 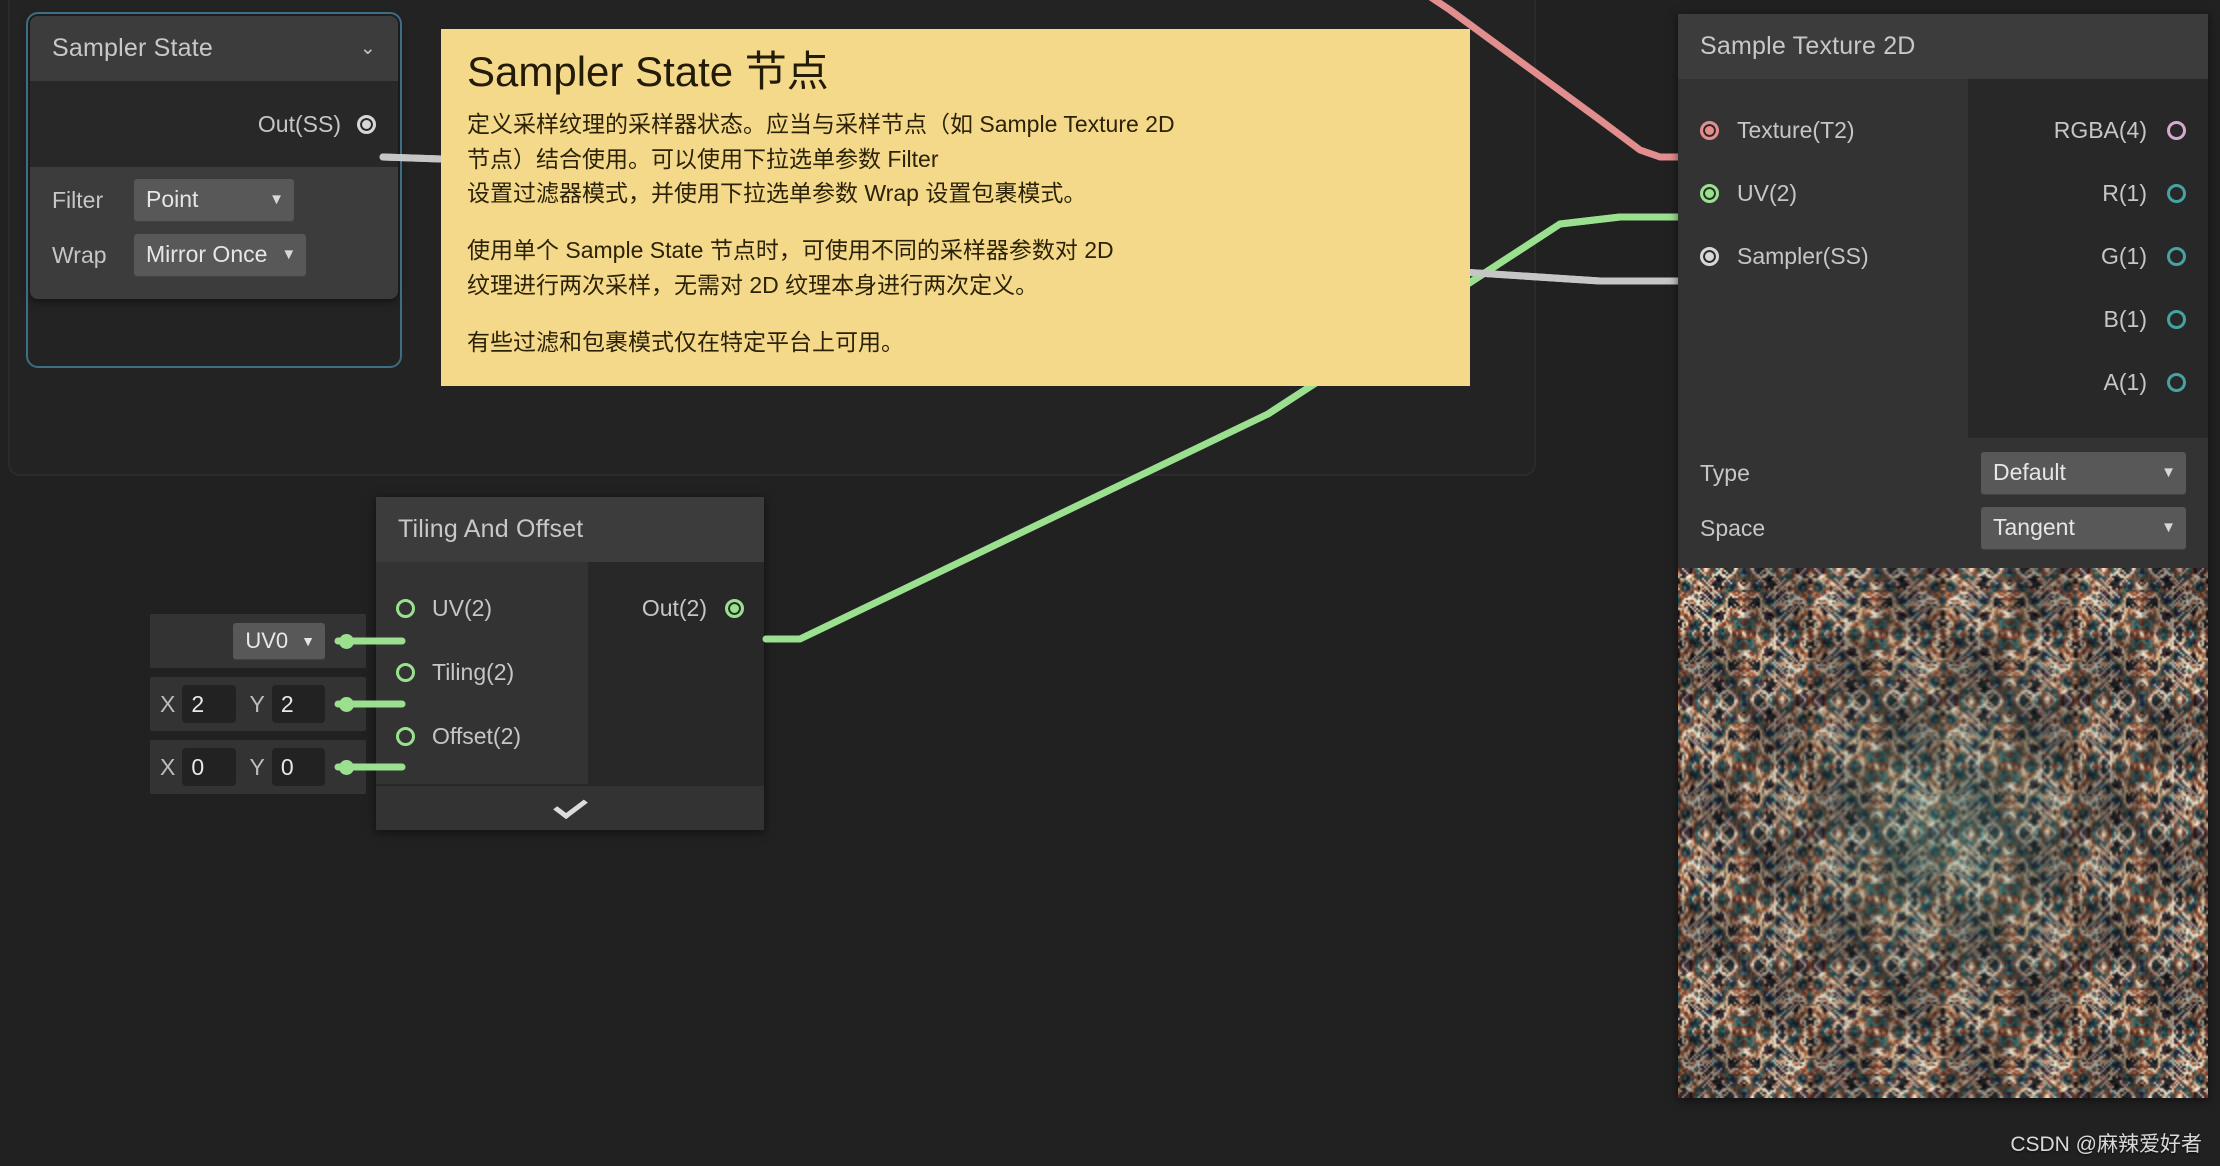 I want to click on control-row-space: Space Tangent ▼, so click(x=1943, y=528).